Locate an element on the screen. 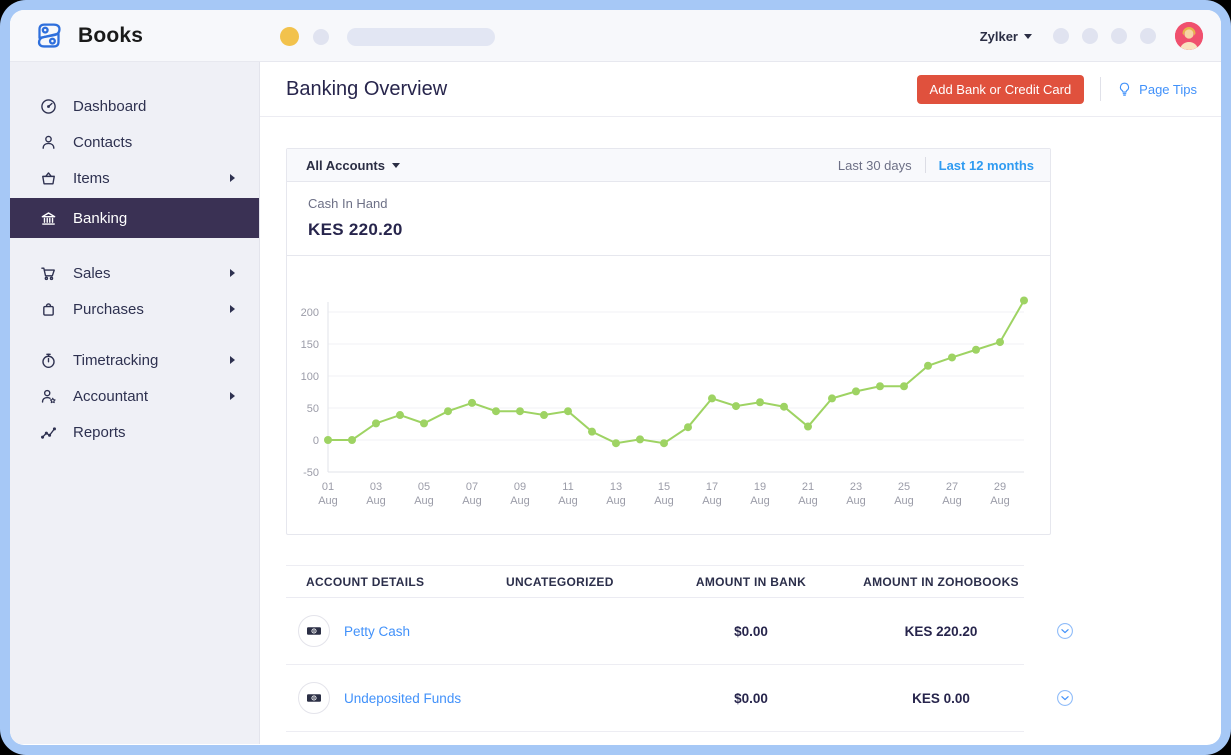 The image size is (1231, 755). accounts-filter-dropdown: All Accounts is located at coordinates (572, 165).